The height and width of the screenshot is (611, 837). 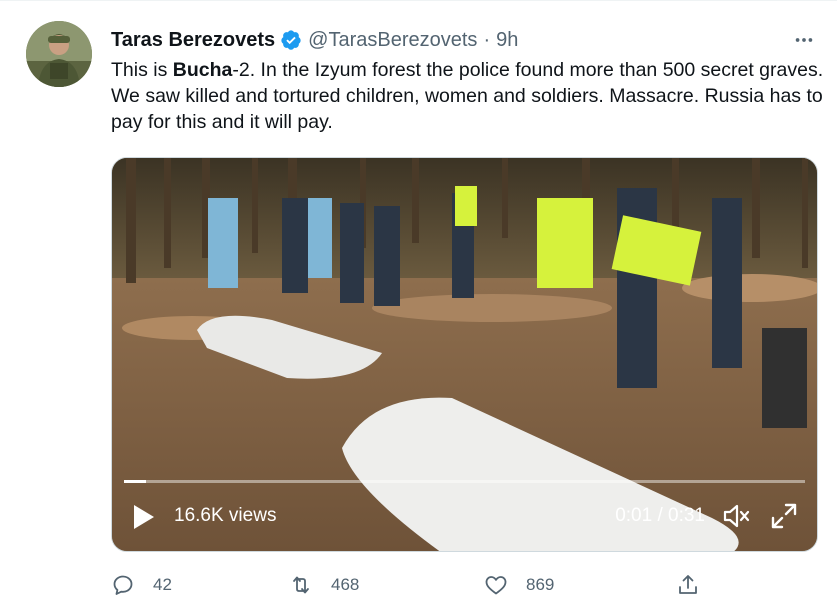 I want to click on tweet-actions: 42 468 869, so click(x=411, y=585).